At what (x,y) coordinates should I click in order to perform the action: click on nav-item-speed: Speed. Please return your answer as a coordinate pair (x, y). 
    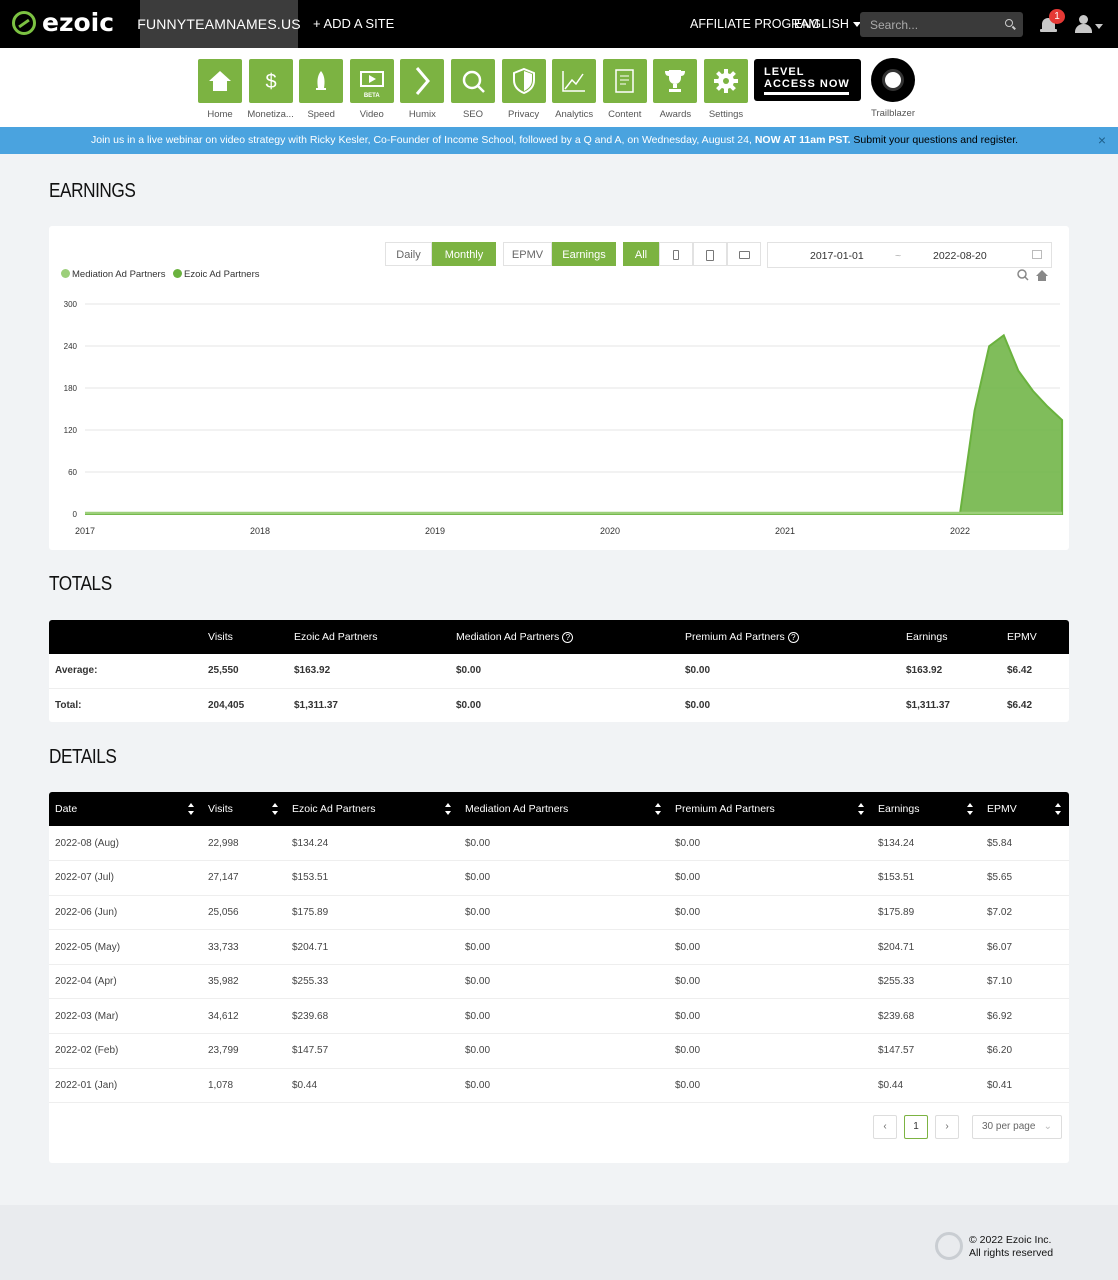
    Looking at the image, I should click on (321, 89).